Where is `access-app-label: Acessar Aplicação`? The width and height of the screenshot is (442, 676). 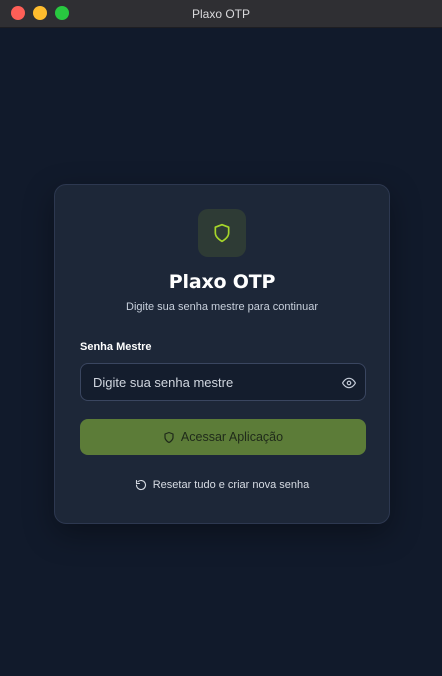 access-app-label: Acessar Aplicação is located at coordinates (232, 437).